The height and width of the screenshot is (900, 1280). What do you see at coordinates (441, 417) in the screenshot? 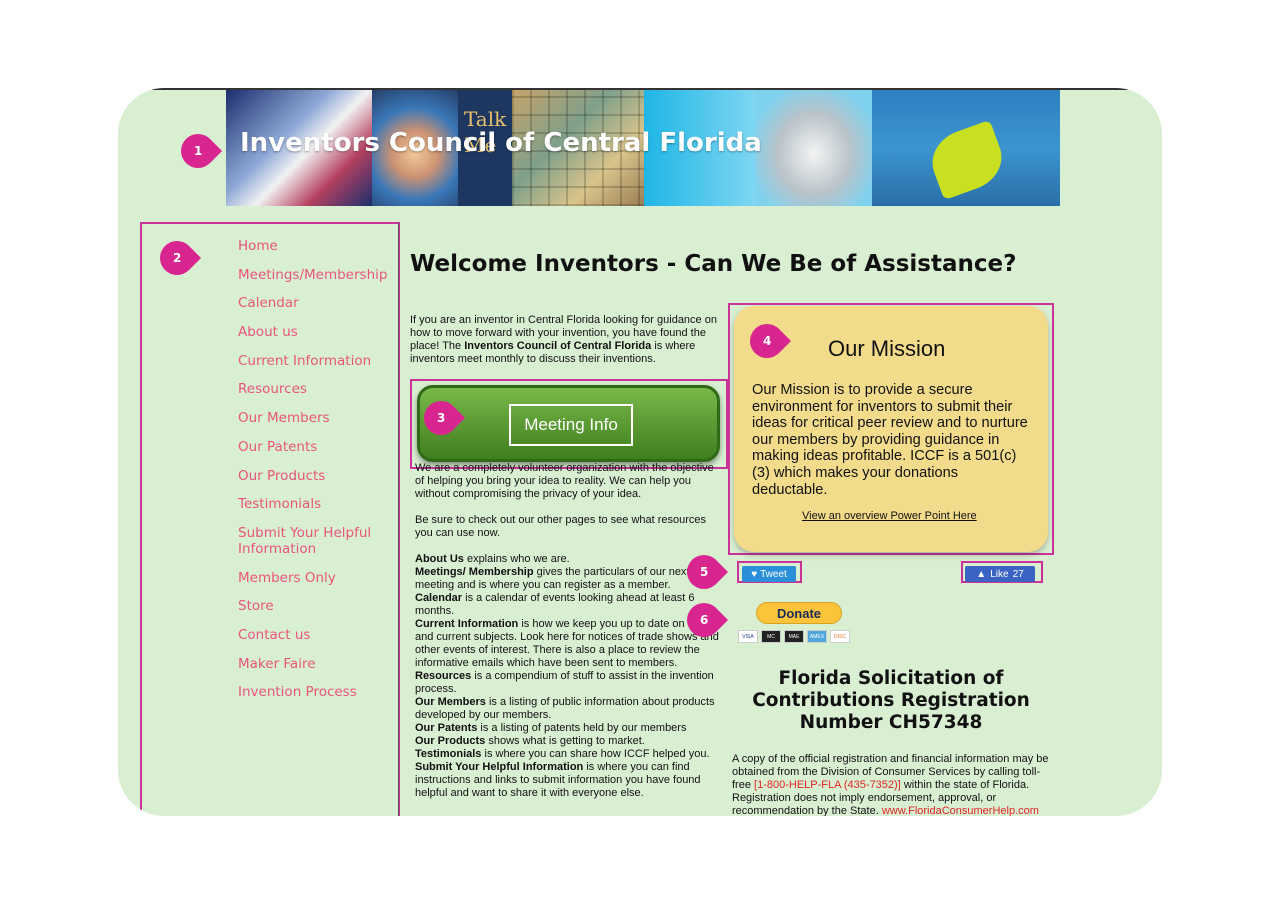
I see `callout-number: 3` at bounding box center [441, 417].